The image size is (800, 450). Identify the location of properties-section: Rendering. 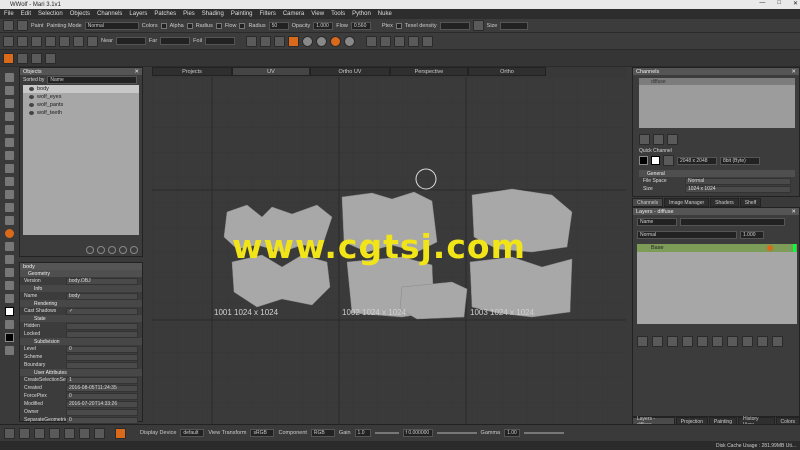
(81, 303).